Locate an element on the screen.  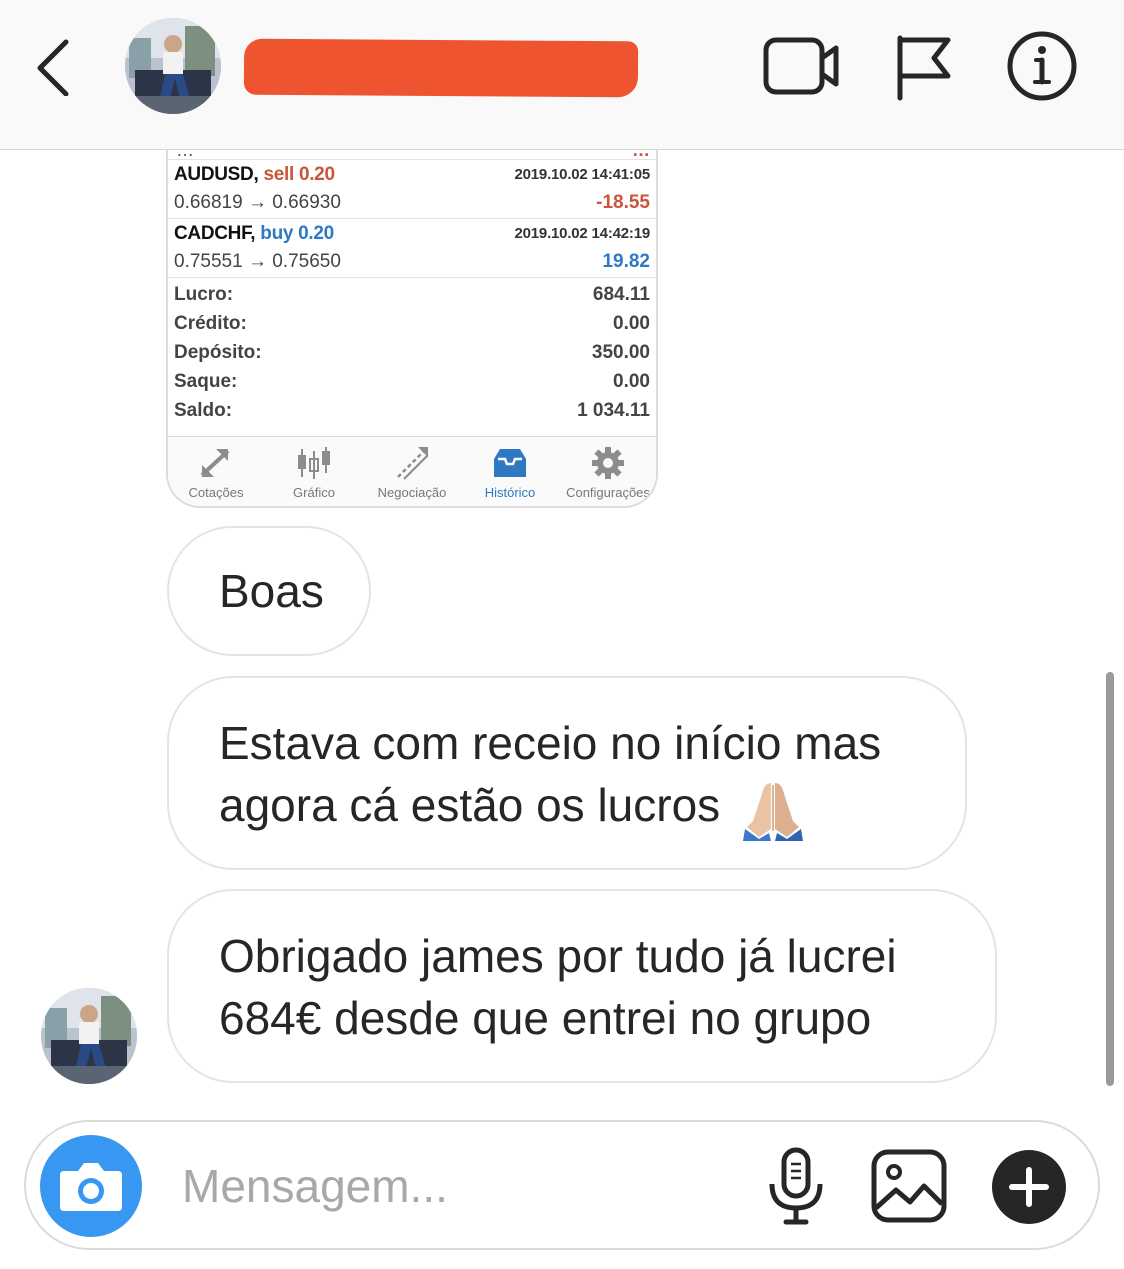
tab-trade: Negociação is located at coordinates (412, 471).